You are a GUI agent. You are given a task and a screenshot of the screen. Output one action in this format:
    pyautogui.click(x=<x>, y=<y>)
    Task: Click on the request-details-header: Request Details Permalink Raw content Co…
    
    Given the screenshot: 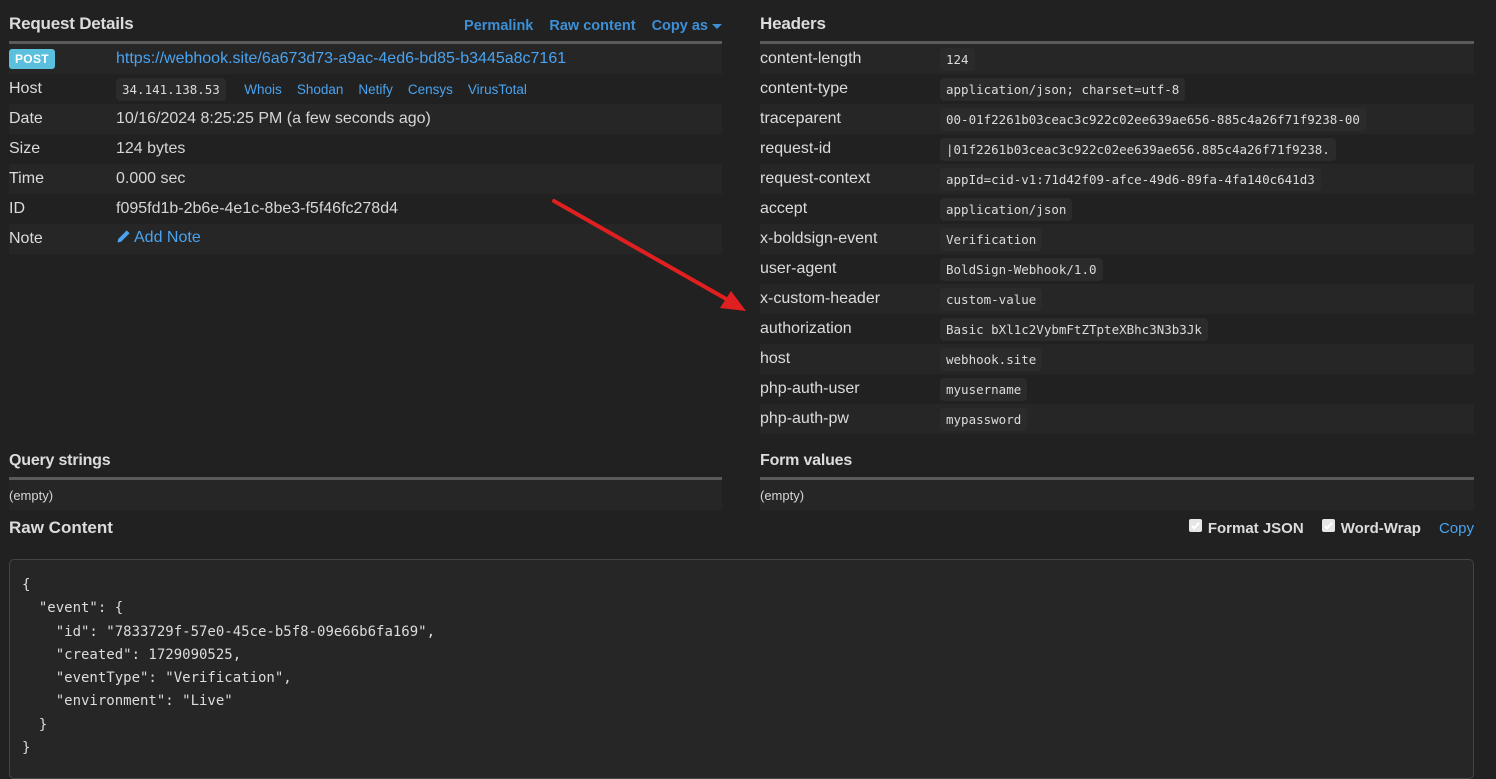 What is the action you would take?
    pyautogui.click(x=365, y=22)
    